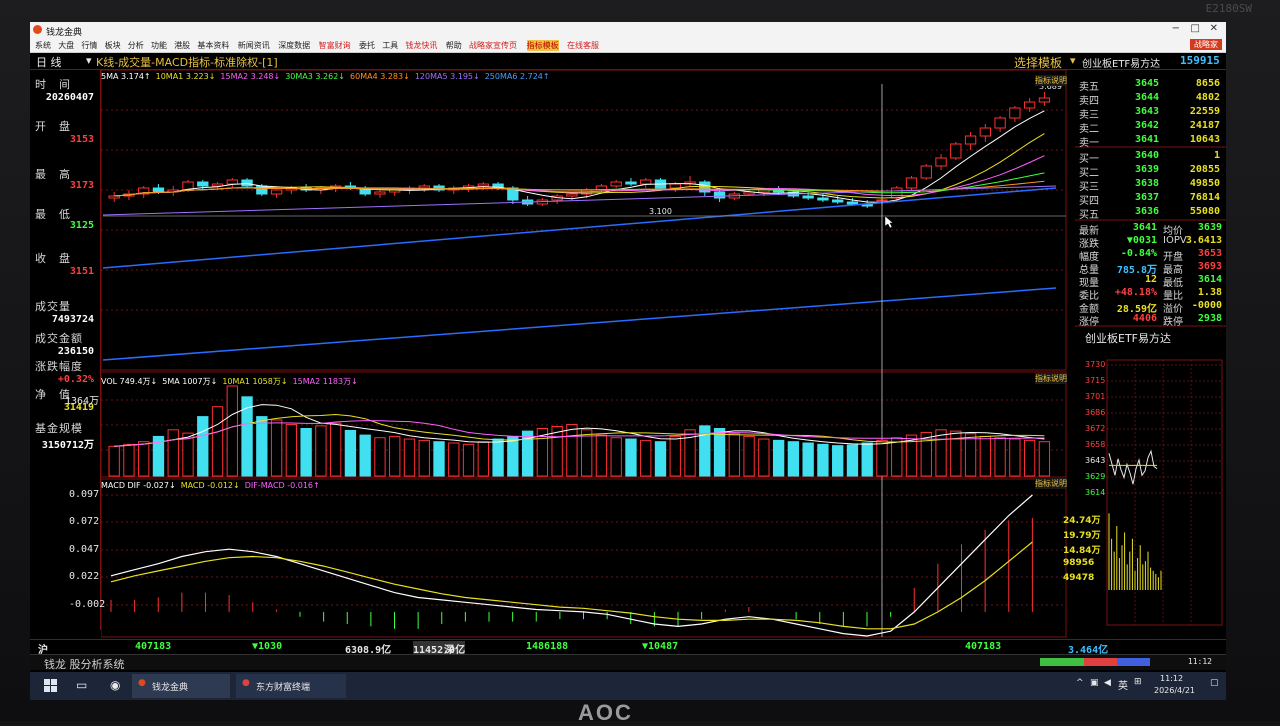 The height and width of the screenshot is (726, 1280). Describe the element at coordinates (113, 45) in the screenshot. I see `menu-item: 板块` at that location.